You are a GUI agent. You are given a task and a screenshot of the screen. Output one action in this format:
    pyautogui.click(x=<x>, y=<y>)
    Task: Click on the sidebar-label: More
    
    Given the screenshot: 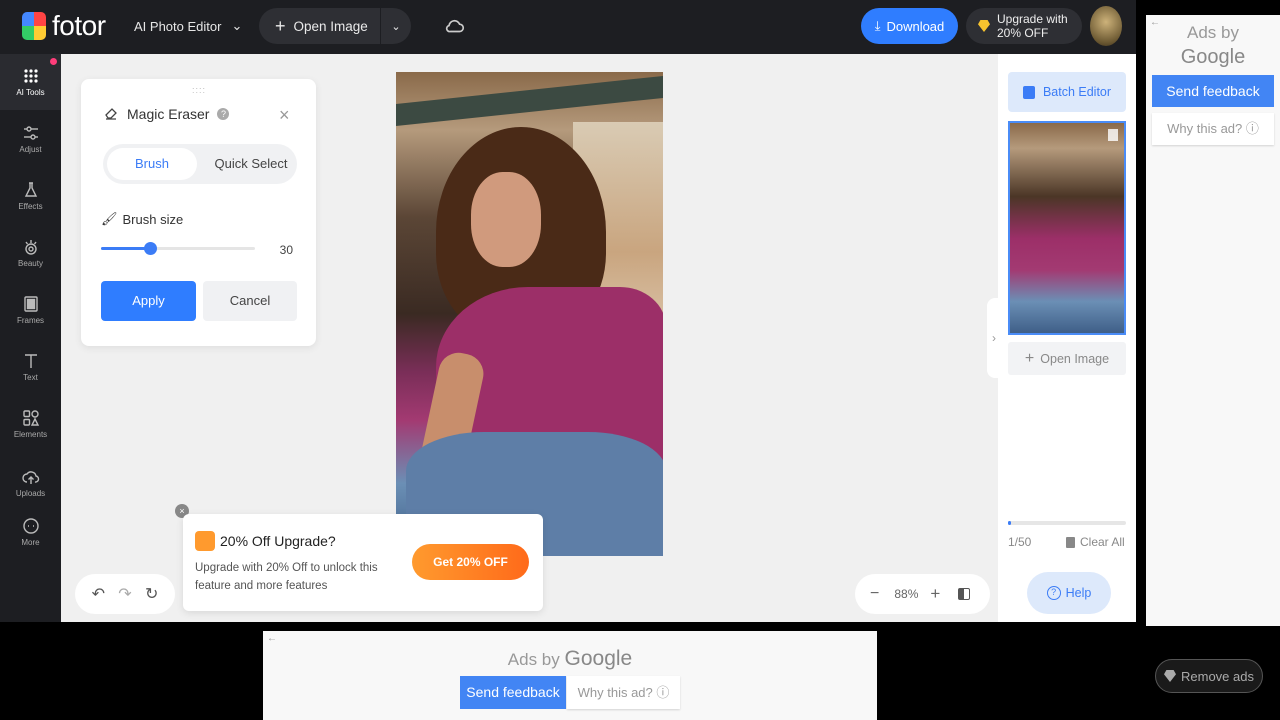 What is the action you would take?
    pyautogui.click(x=30, y=542)
    